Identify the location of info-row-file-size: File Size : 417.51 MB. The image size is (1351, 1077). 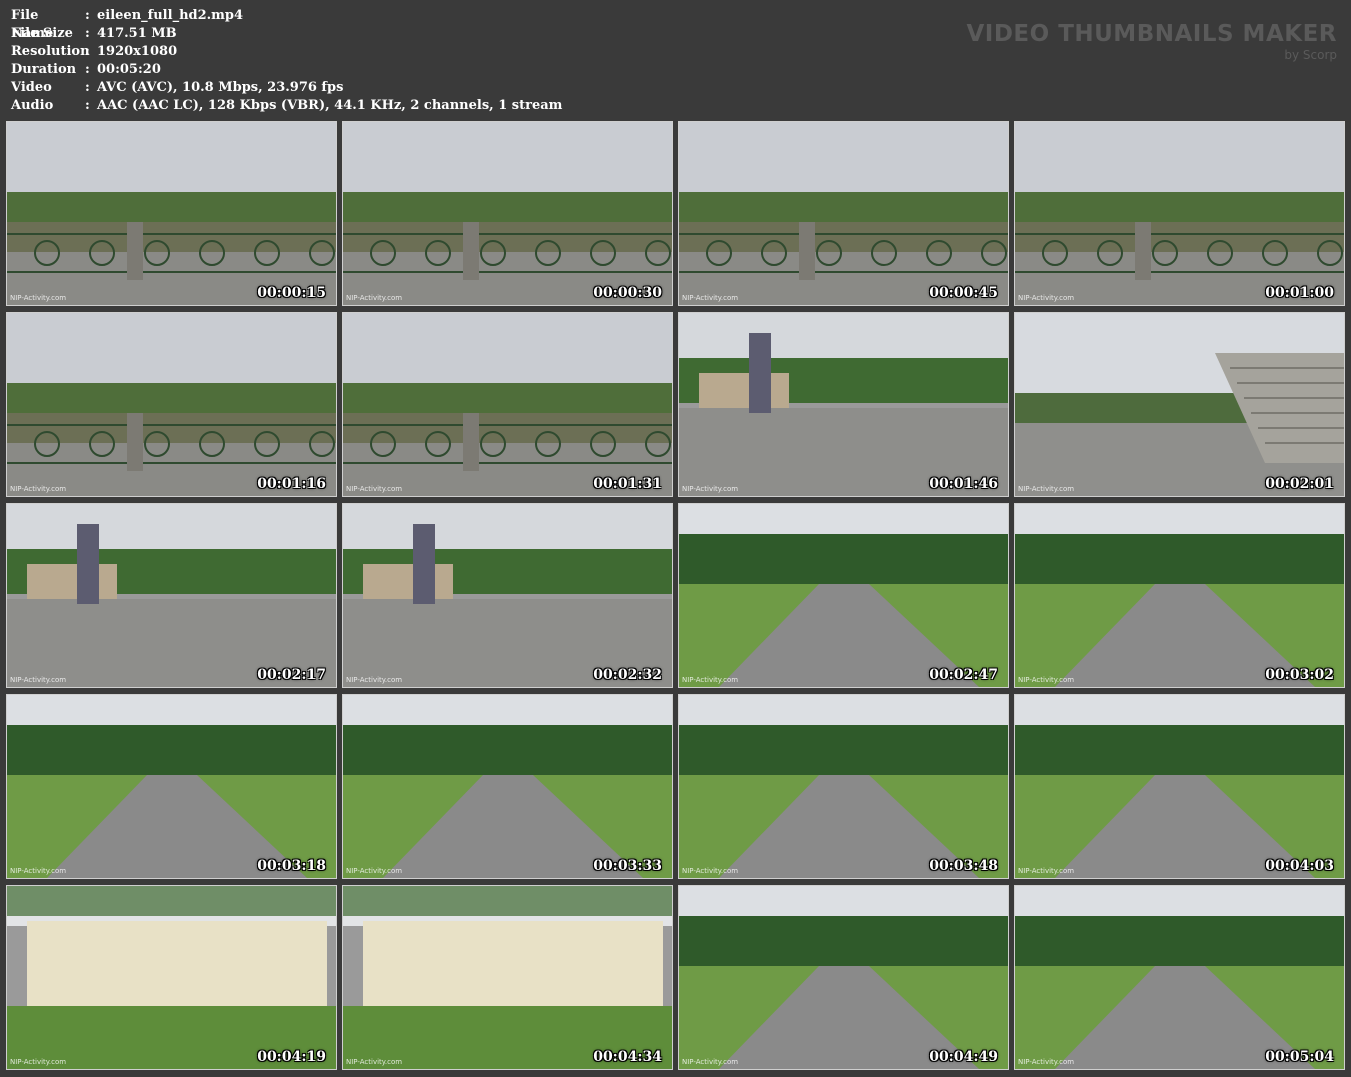
(286, 34).